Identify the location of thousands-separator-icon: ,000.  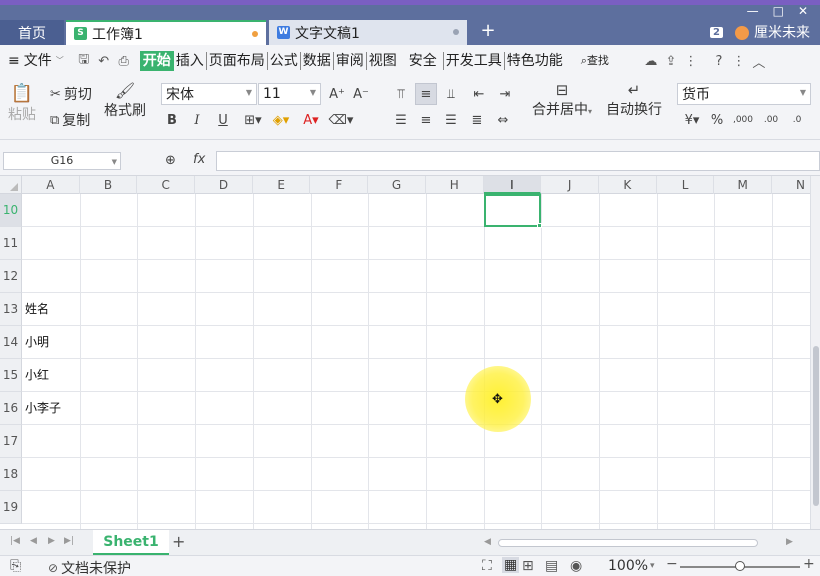
(743, 120).